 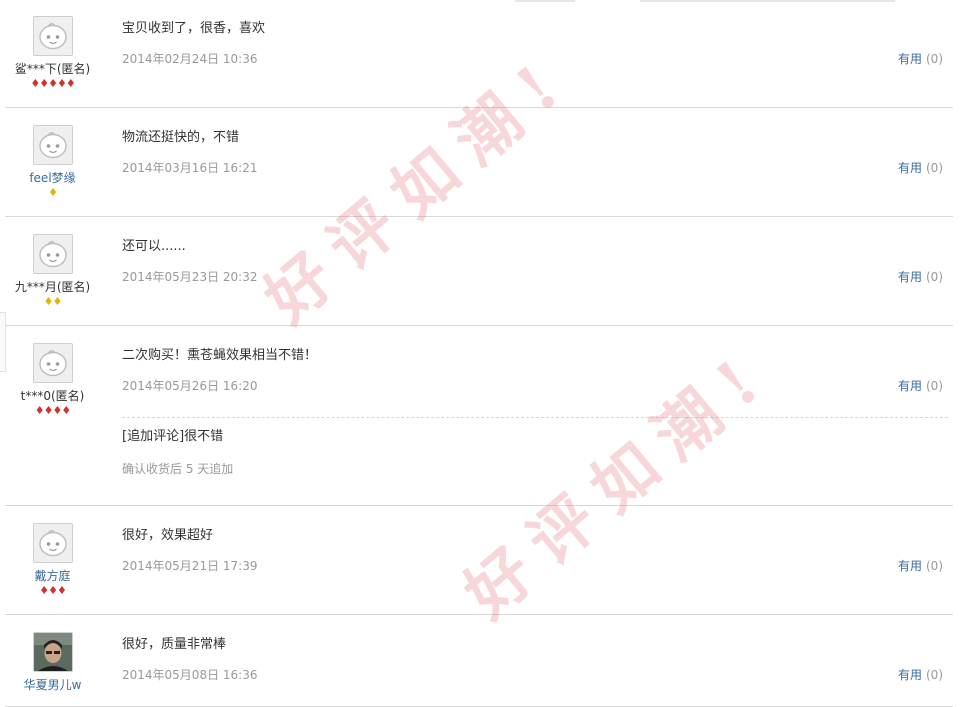 I want to click on review-text: 宝贝收到了，很香，喜欢, so click(x=194, y=28).